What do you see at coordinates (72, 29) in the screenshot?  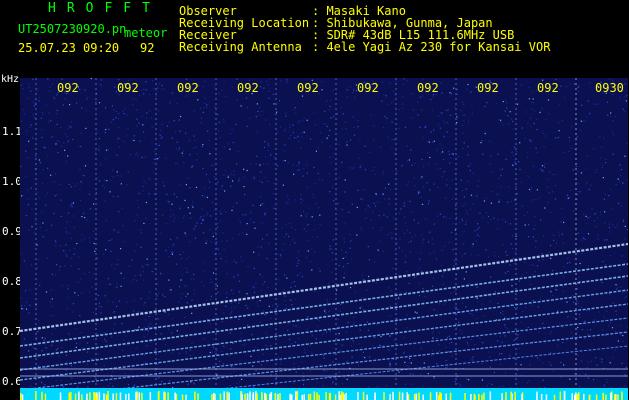 I see `file-name: UT2507230920.pn` at bounding box center [72, 29].